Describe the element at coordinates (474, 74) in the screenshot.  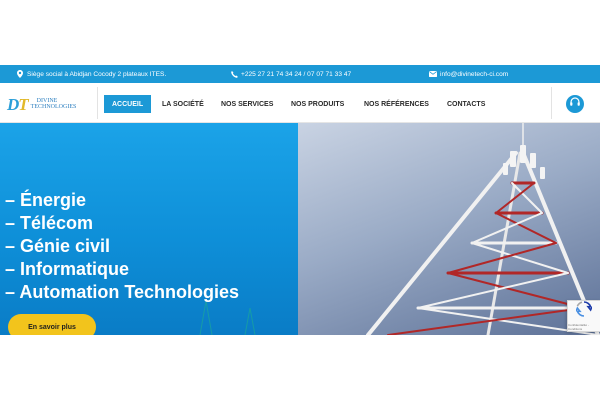
I see `email-text: info@divinetech-ci.com` at that location.